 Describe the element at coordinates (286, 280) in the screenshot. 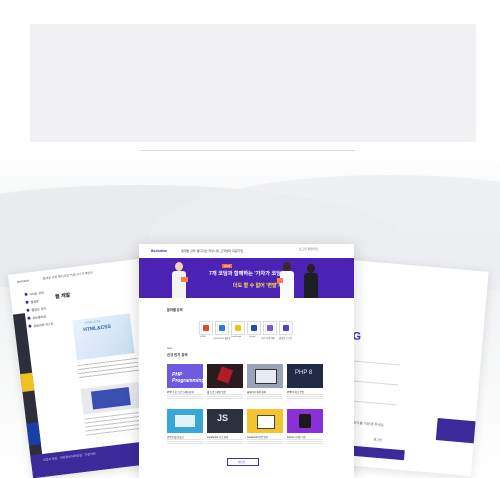

I see `instructor-photo-right` at that location.